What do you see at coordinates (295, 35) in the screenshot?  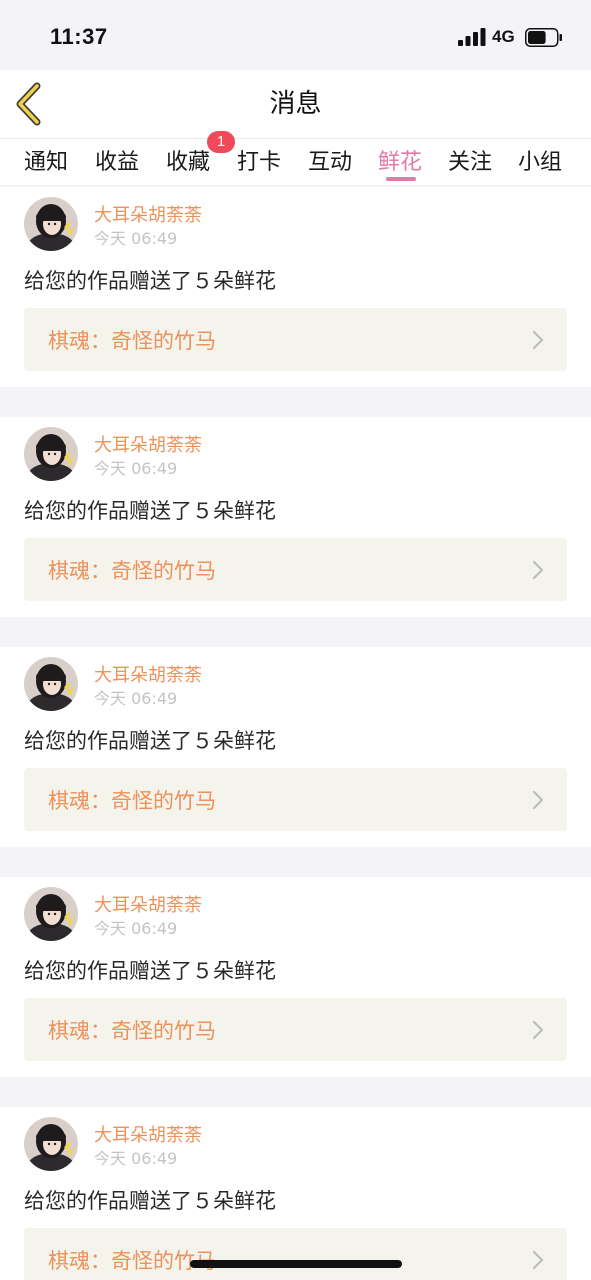 I see `status-bar: 11:37 4G` at bounding box center [295, 35].